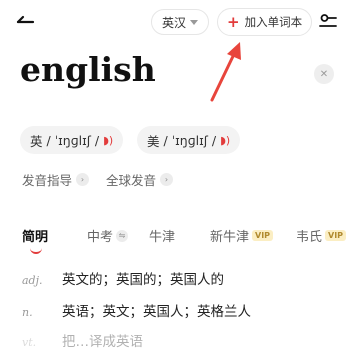  Describe the element at coordinates (47, 180) in the screenshot. I see `pronunciation-guide-label: 发音指导` at that location.